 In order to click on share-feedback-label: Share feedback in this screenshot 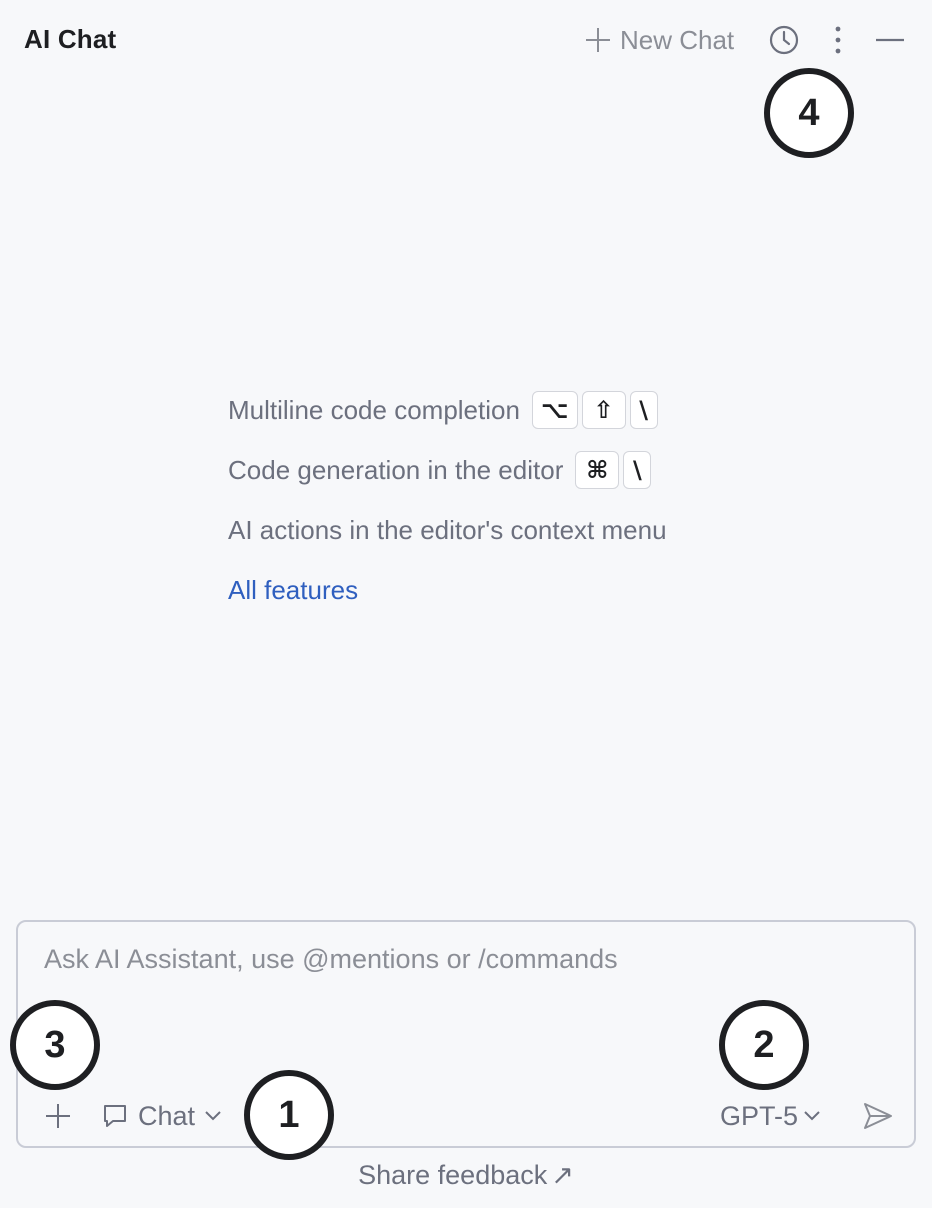, I will do `click(453, 1175)`.